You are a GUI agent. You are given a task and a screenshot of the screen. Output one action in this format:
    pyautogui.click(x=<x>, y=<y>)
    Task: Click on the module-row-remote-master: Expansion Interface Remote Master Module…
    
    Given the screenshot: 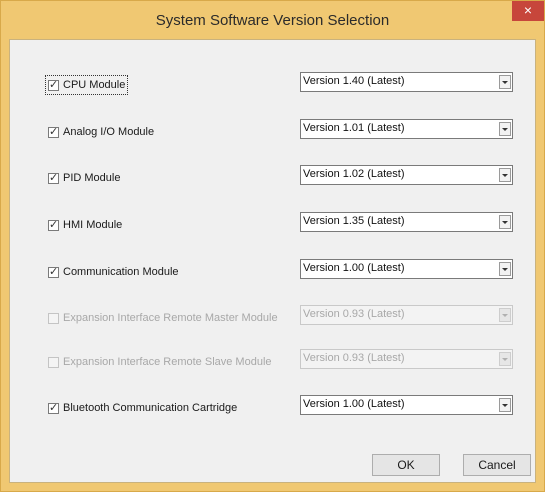 What is the action you would take?
    pyautogui.click(x=273, y=316)
    